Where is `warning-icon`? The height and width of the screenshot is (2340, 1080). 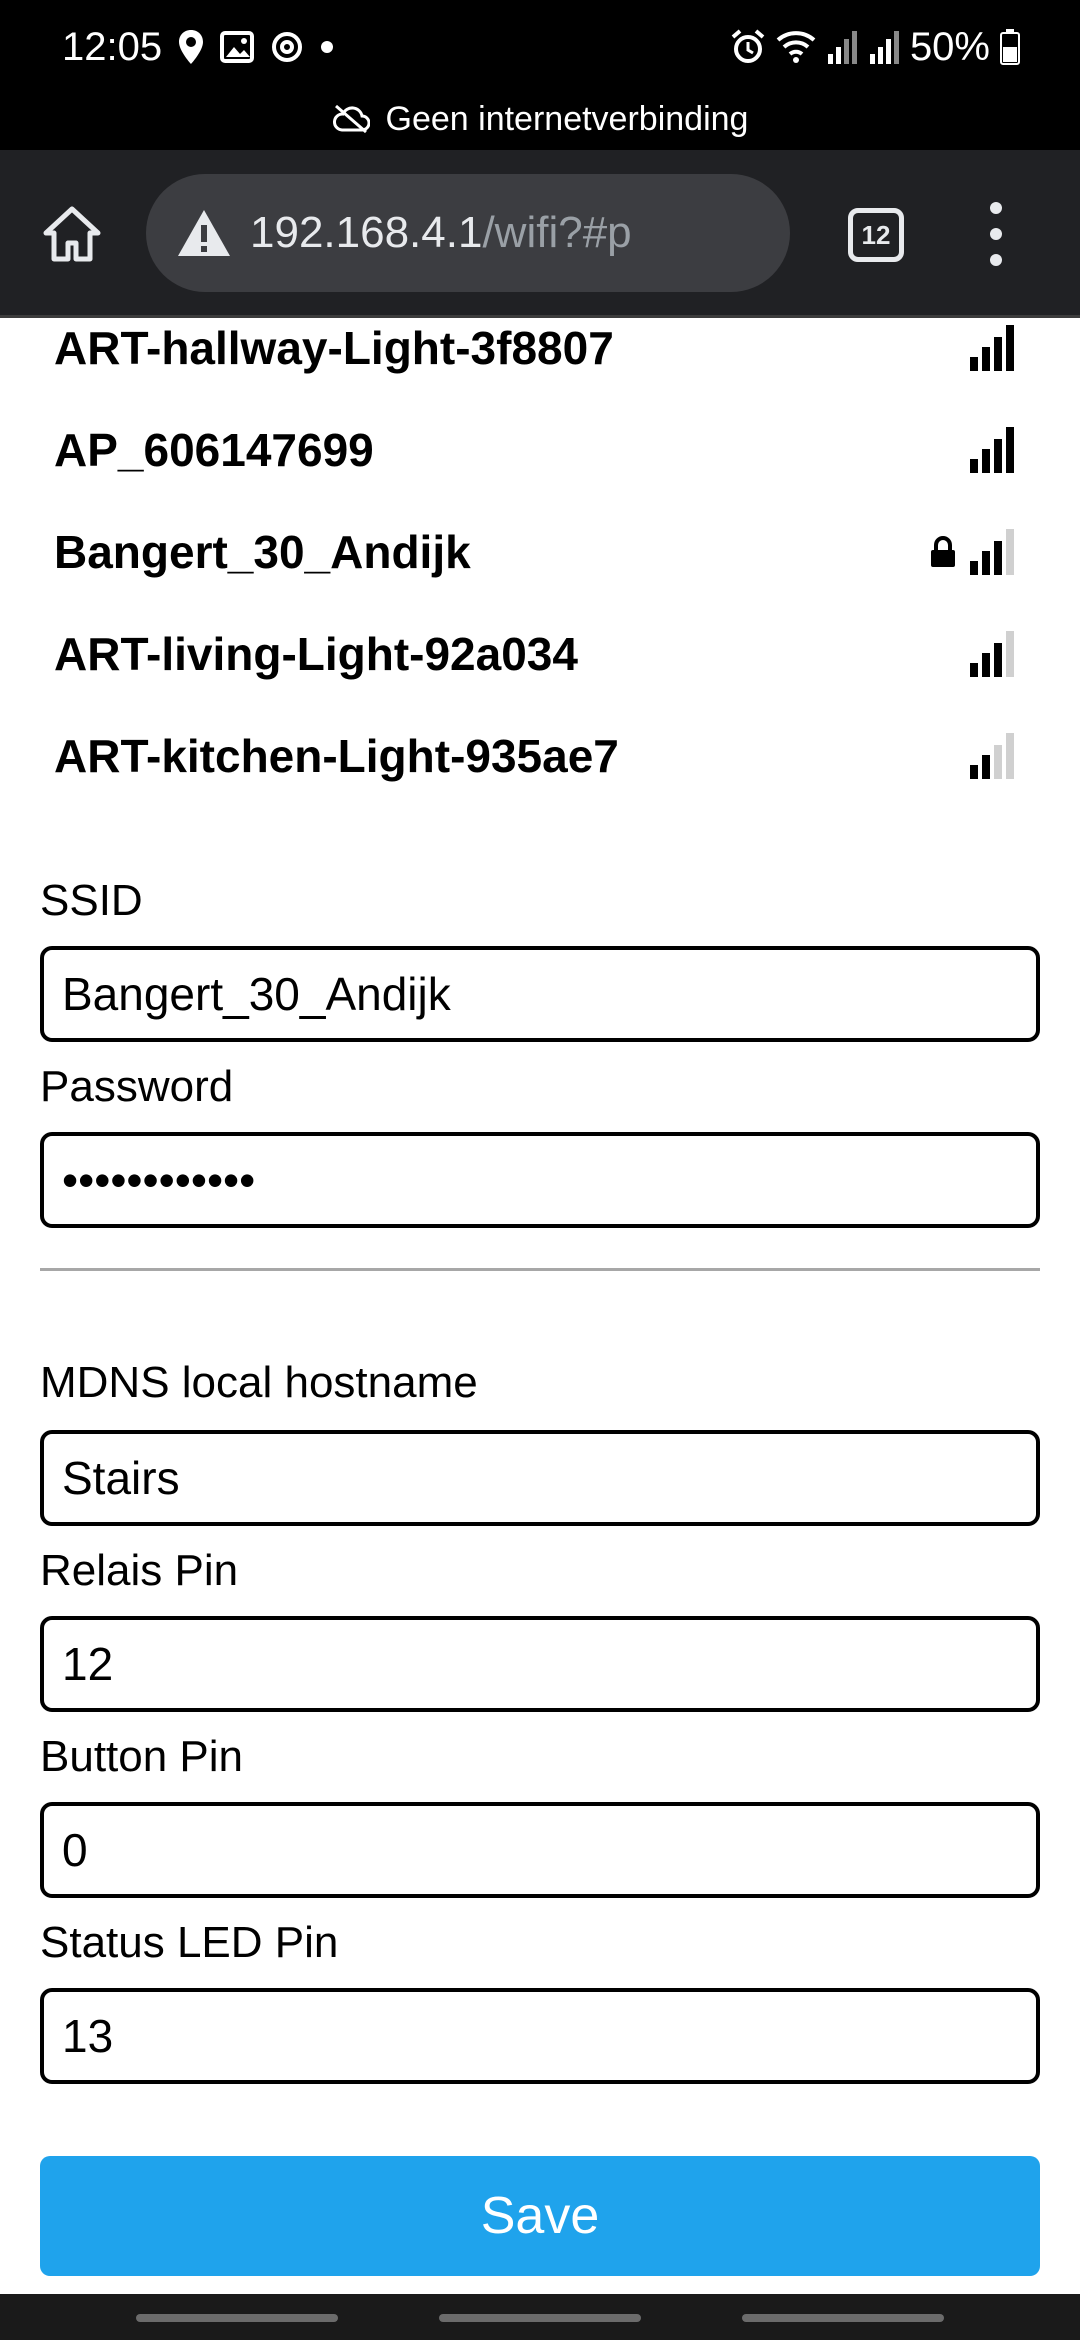
warning-icon is located at coordinates (204, 233).